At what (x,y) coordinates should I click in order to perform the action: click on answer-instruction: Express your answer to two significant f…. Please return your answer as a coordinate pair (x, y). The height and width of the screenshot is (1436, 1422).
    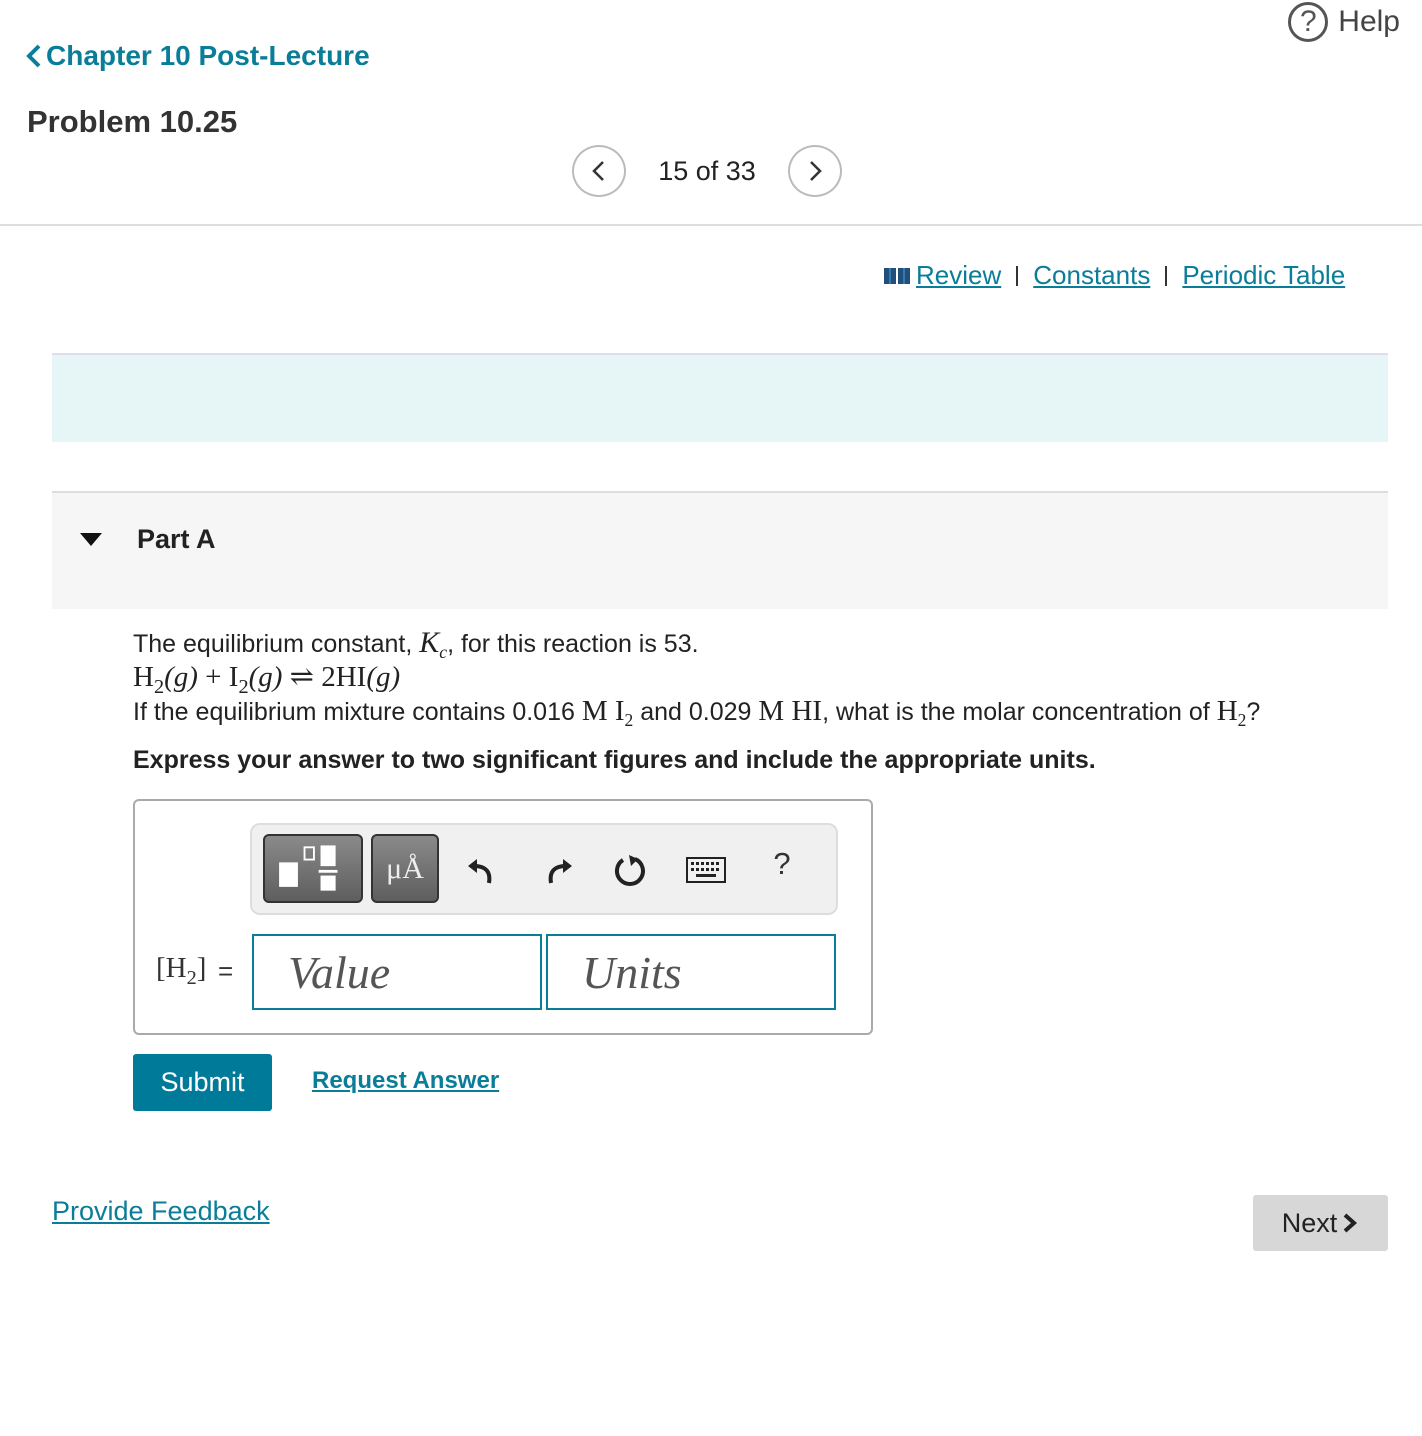
    Looking at the image, I should click on (614, 760).